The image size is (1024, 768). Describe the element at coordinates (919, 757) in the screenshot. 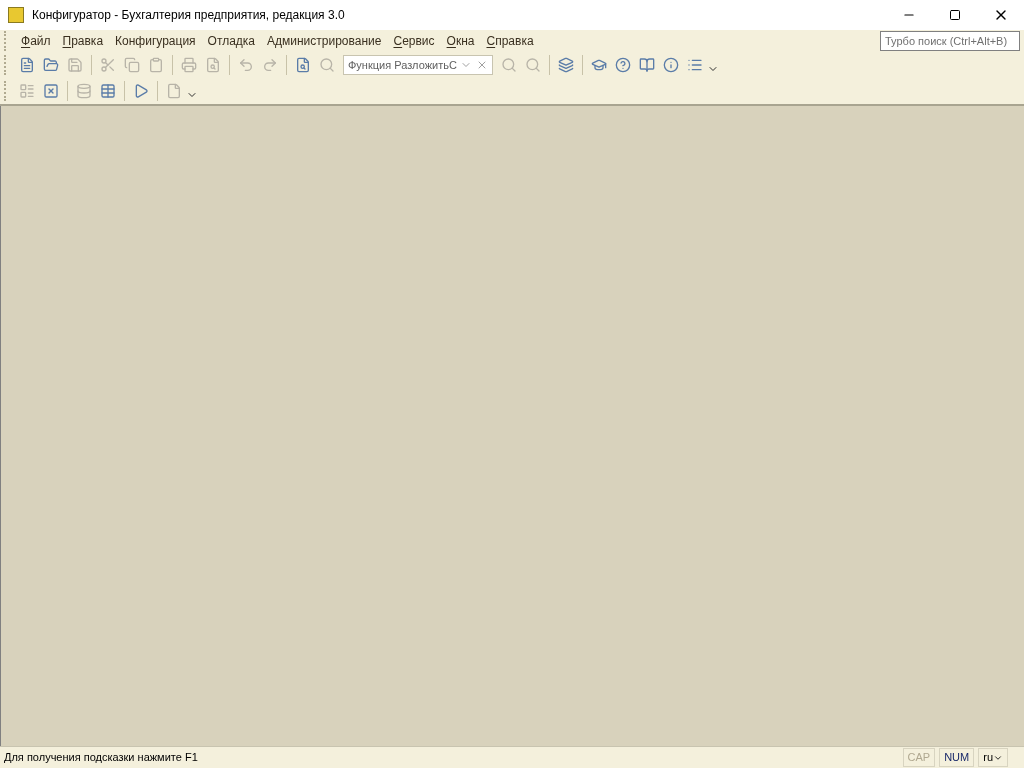

I see `status-indicator: CAP` at that location.